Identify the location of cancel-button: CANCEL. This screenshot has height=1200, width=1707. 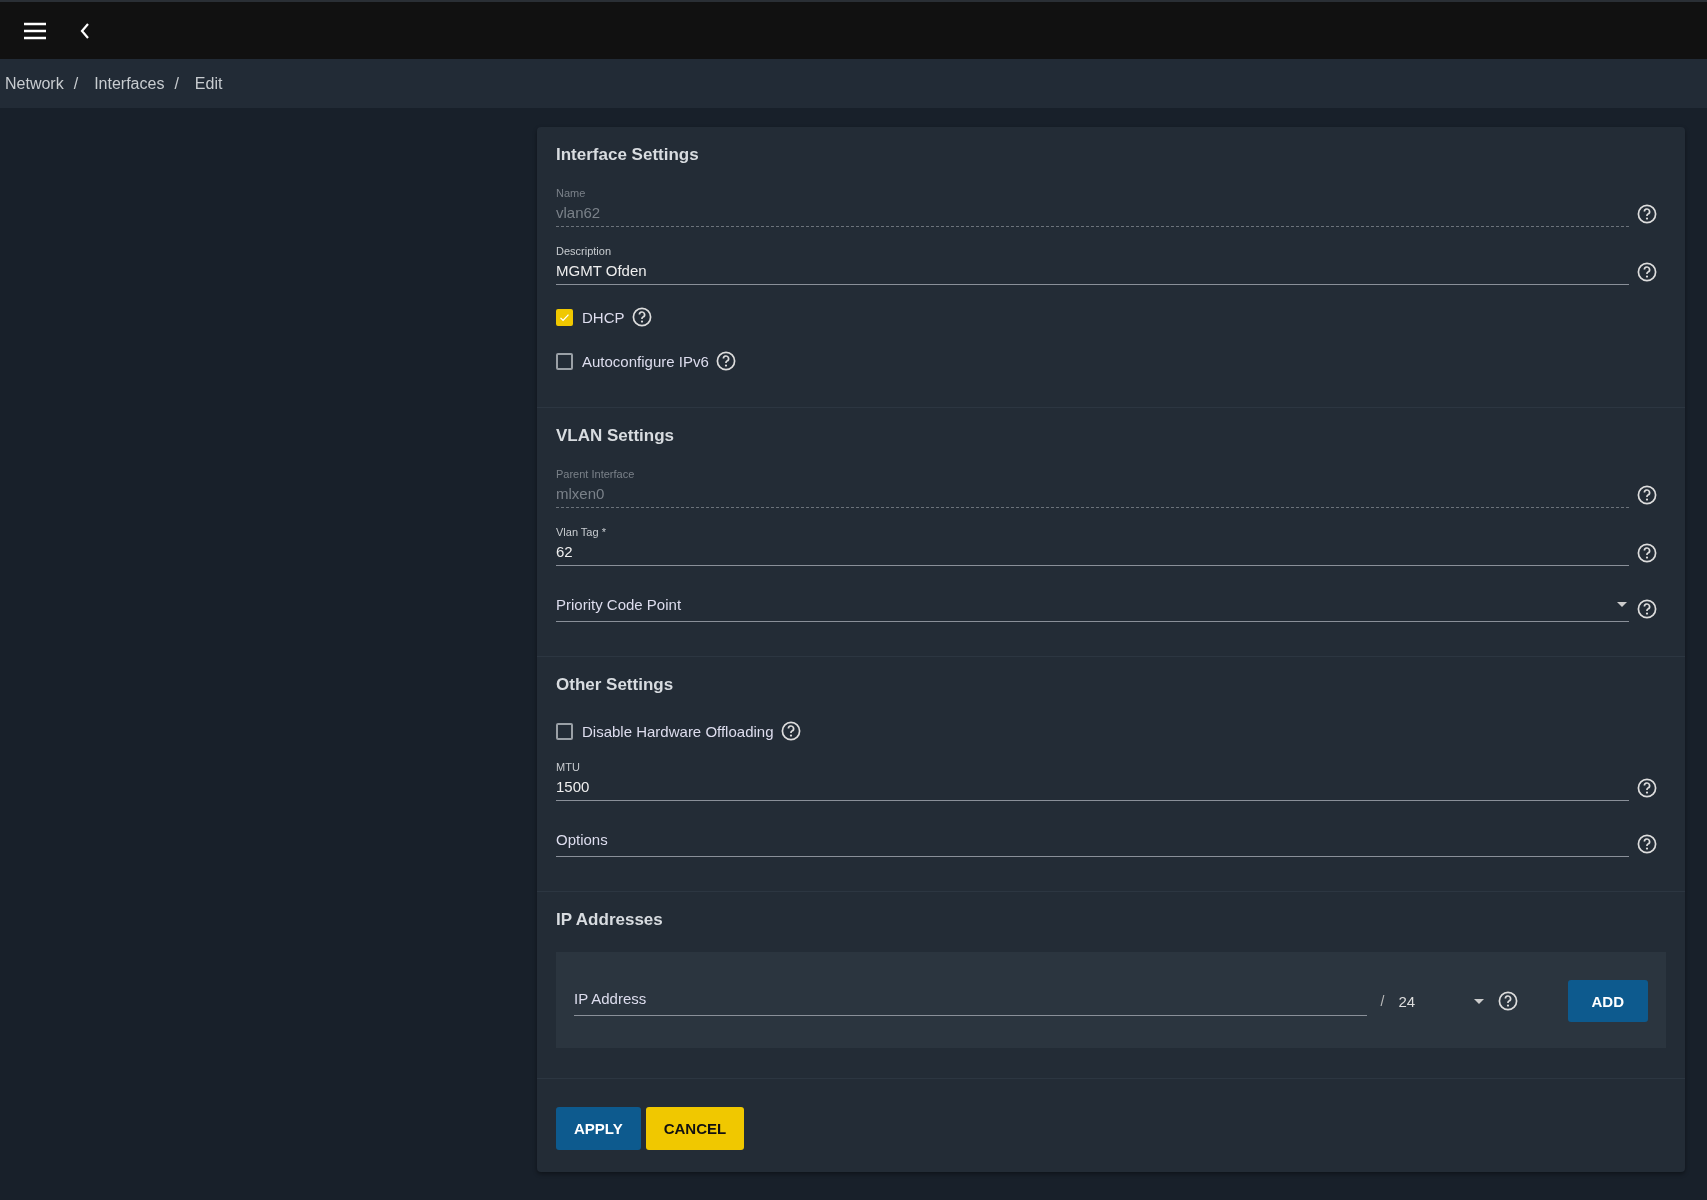
(695, 1128).